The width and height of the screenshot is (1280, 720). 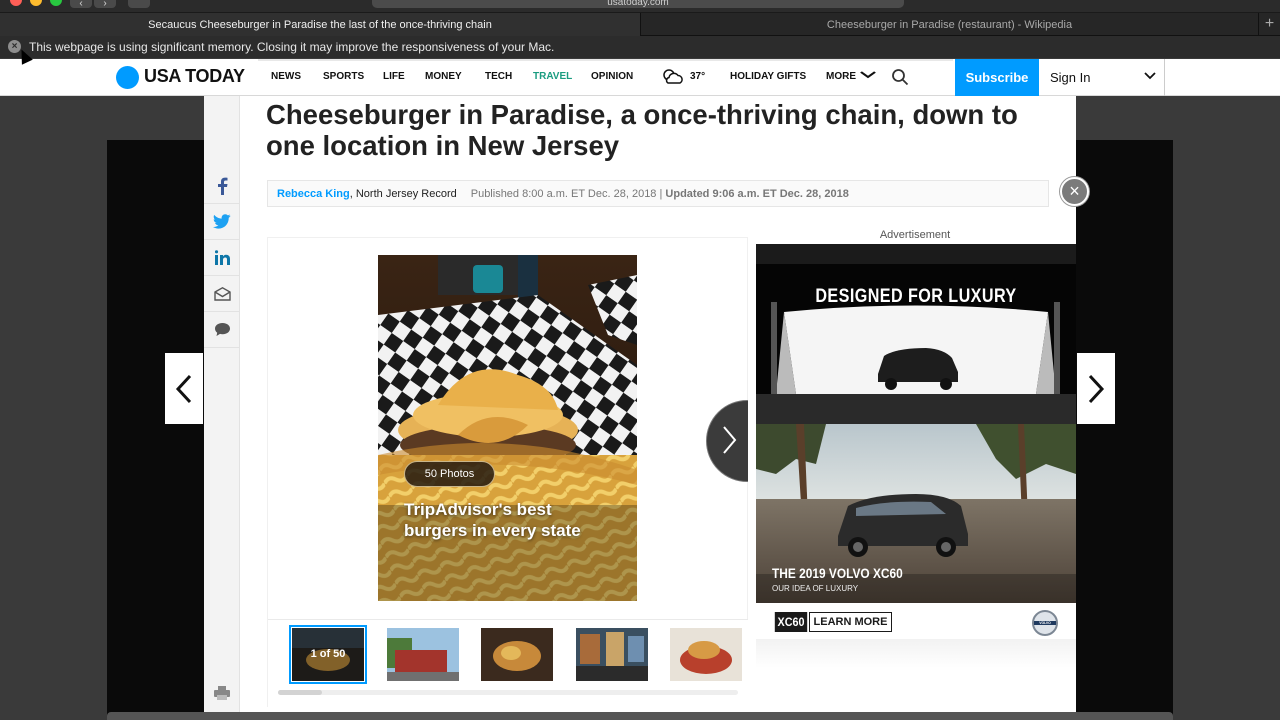 I want to click on volvo-logo-icon: VOLVO, so click(x=1045, y=623).